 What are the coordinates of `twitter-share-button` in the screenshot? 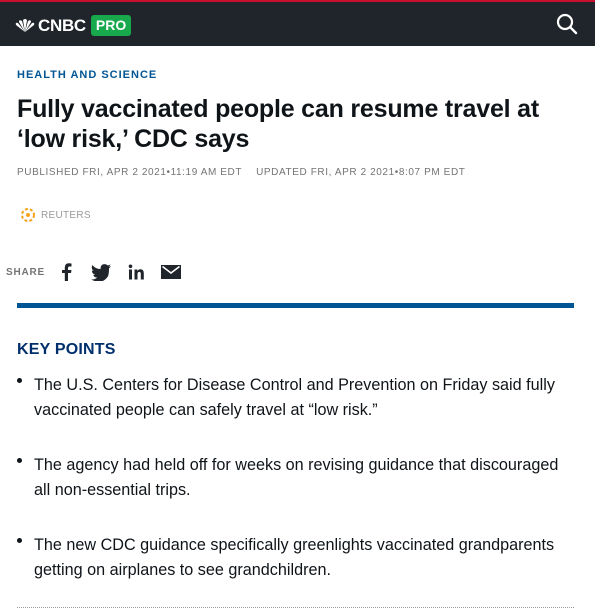 It's located at (101, 272).